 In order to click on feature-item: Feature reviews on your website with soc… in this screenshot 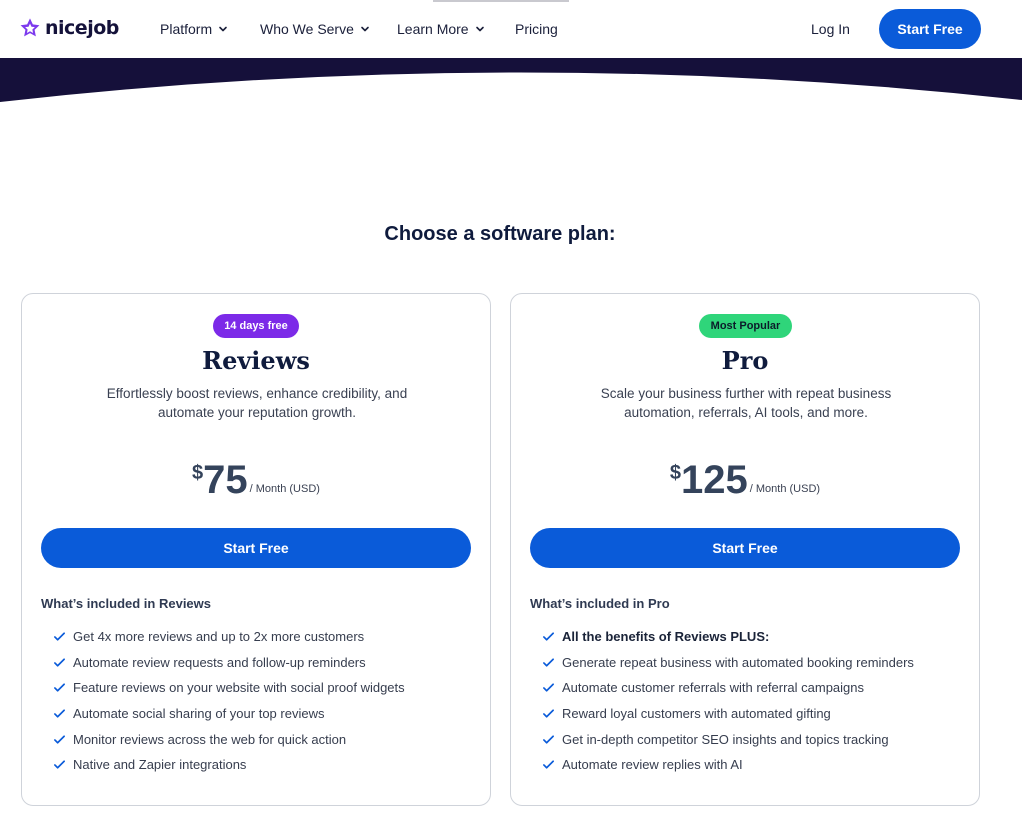, I will do `click(229, 688)`.